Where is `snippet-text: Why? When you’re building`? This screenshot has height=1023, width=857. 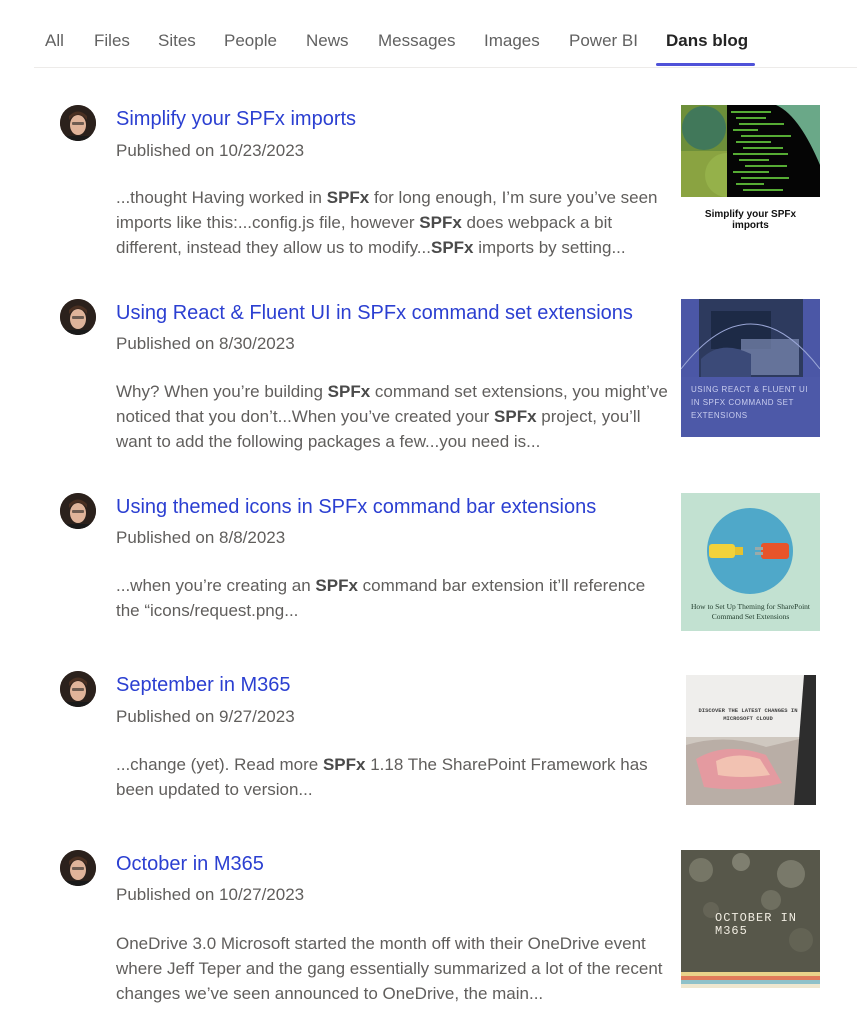 snippet-text: Why? When you’re building is located at coordinates (222, 391).